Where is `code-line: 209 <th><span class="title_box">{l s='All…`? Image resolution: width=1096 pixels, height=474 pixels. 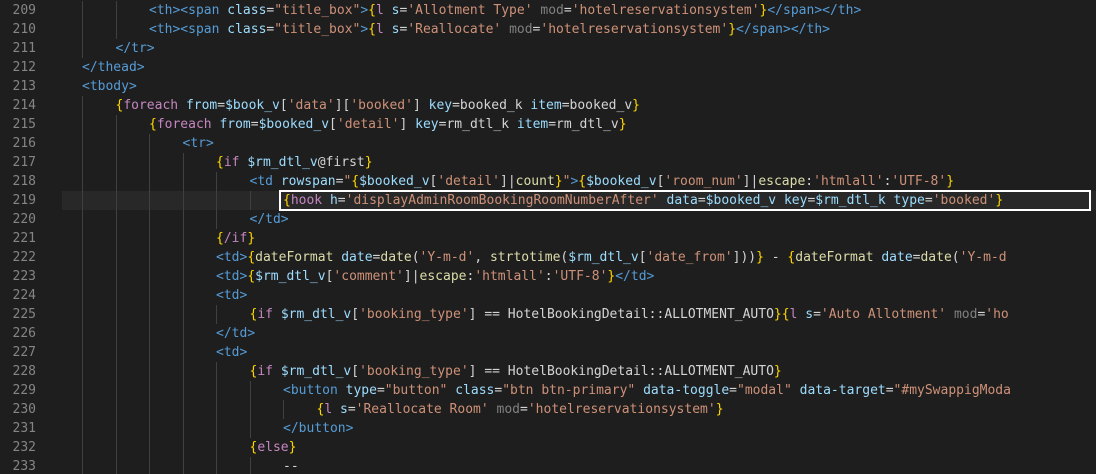
code-line: 209 <th><span class="title_box">{l s='All… is located at coordinates (548, 10).